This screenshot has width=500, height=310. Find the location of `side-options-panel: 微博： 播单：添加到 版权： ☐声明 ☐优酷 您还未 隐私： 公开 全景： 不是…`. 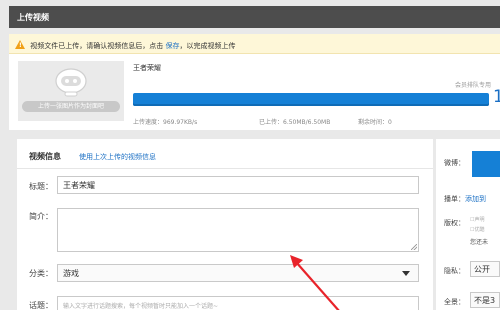

side-options-panel: 微博： 播单：添加到 版权： ☐声明 ☐优酷 您还未 隐私： 公开 全景： 不是… is located at coordinates (468, 224).